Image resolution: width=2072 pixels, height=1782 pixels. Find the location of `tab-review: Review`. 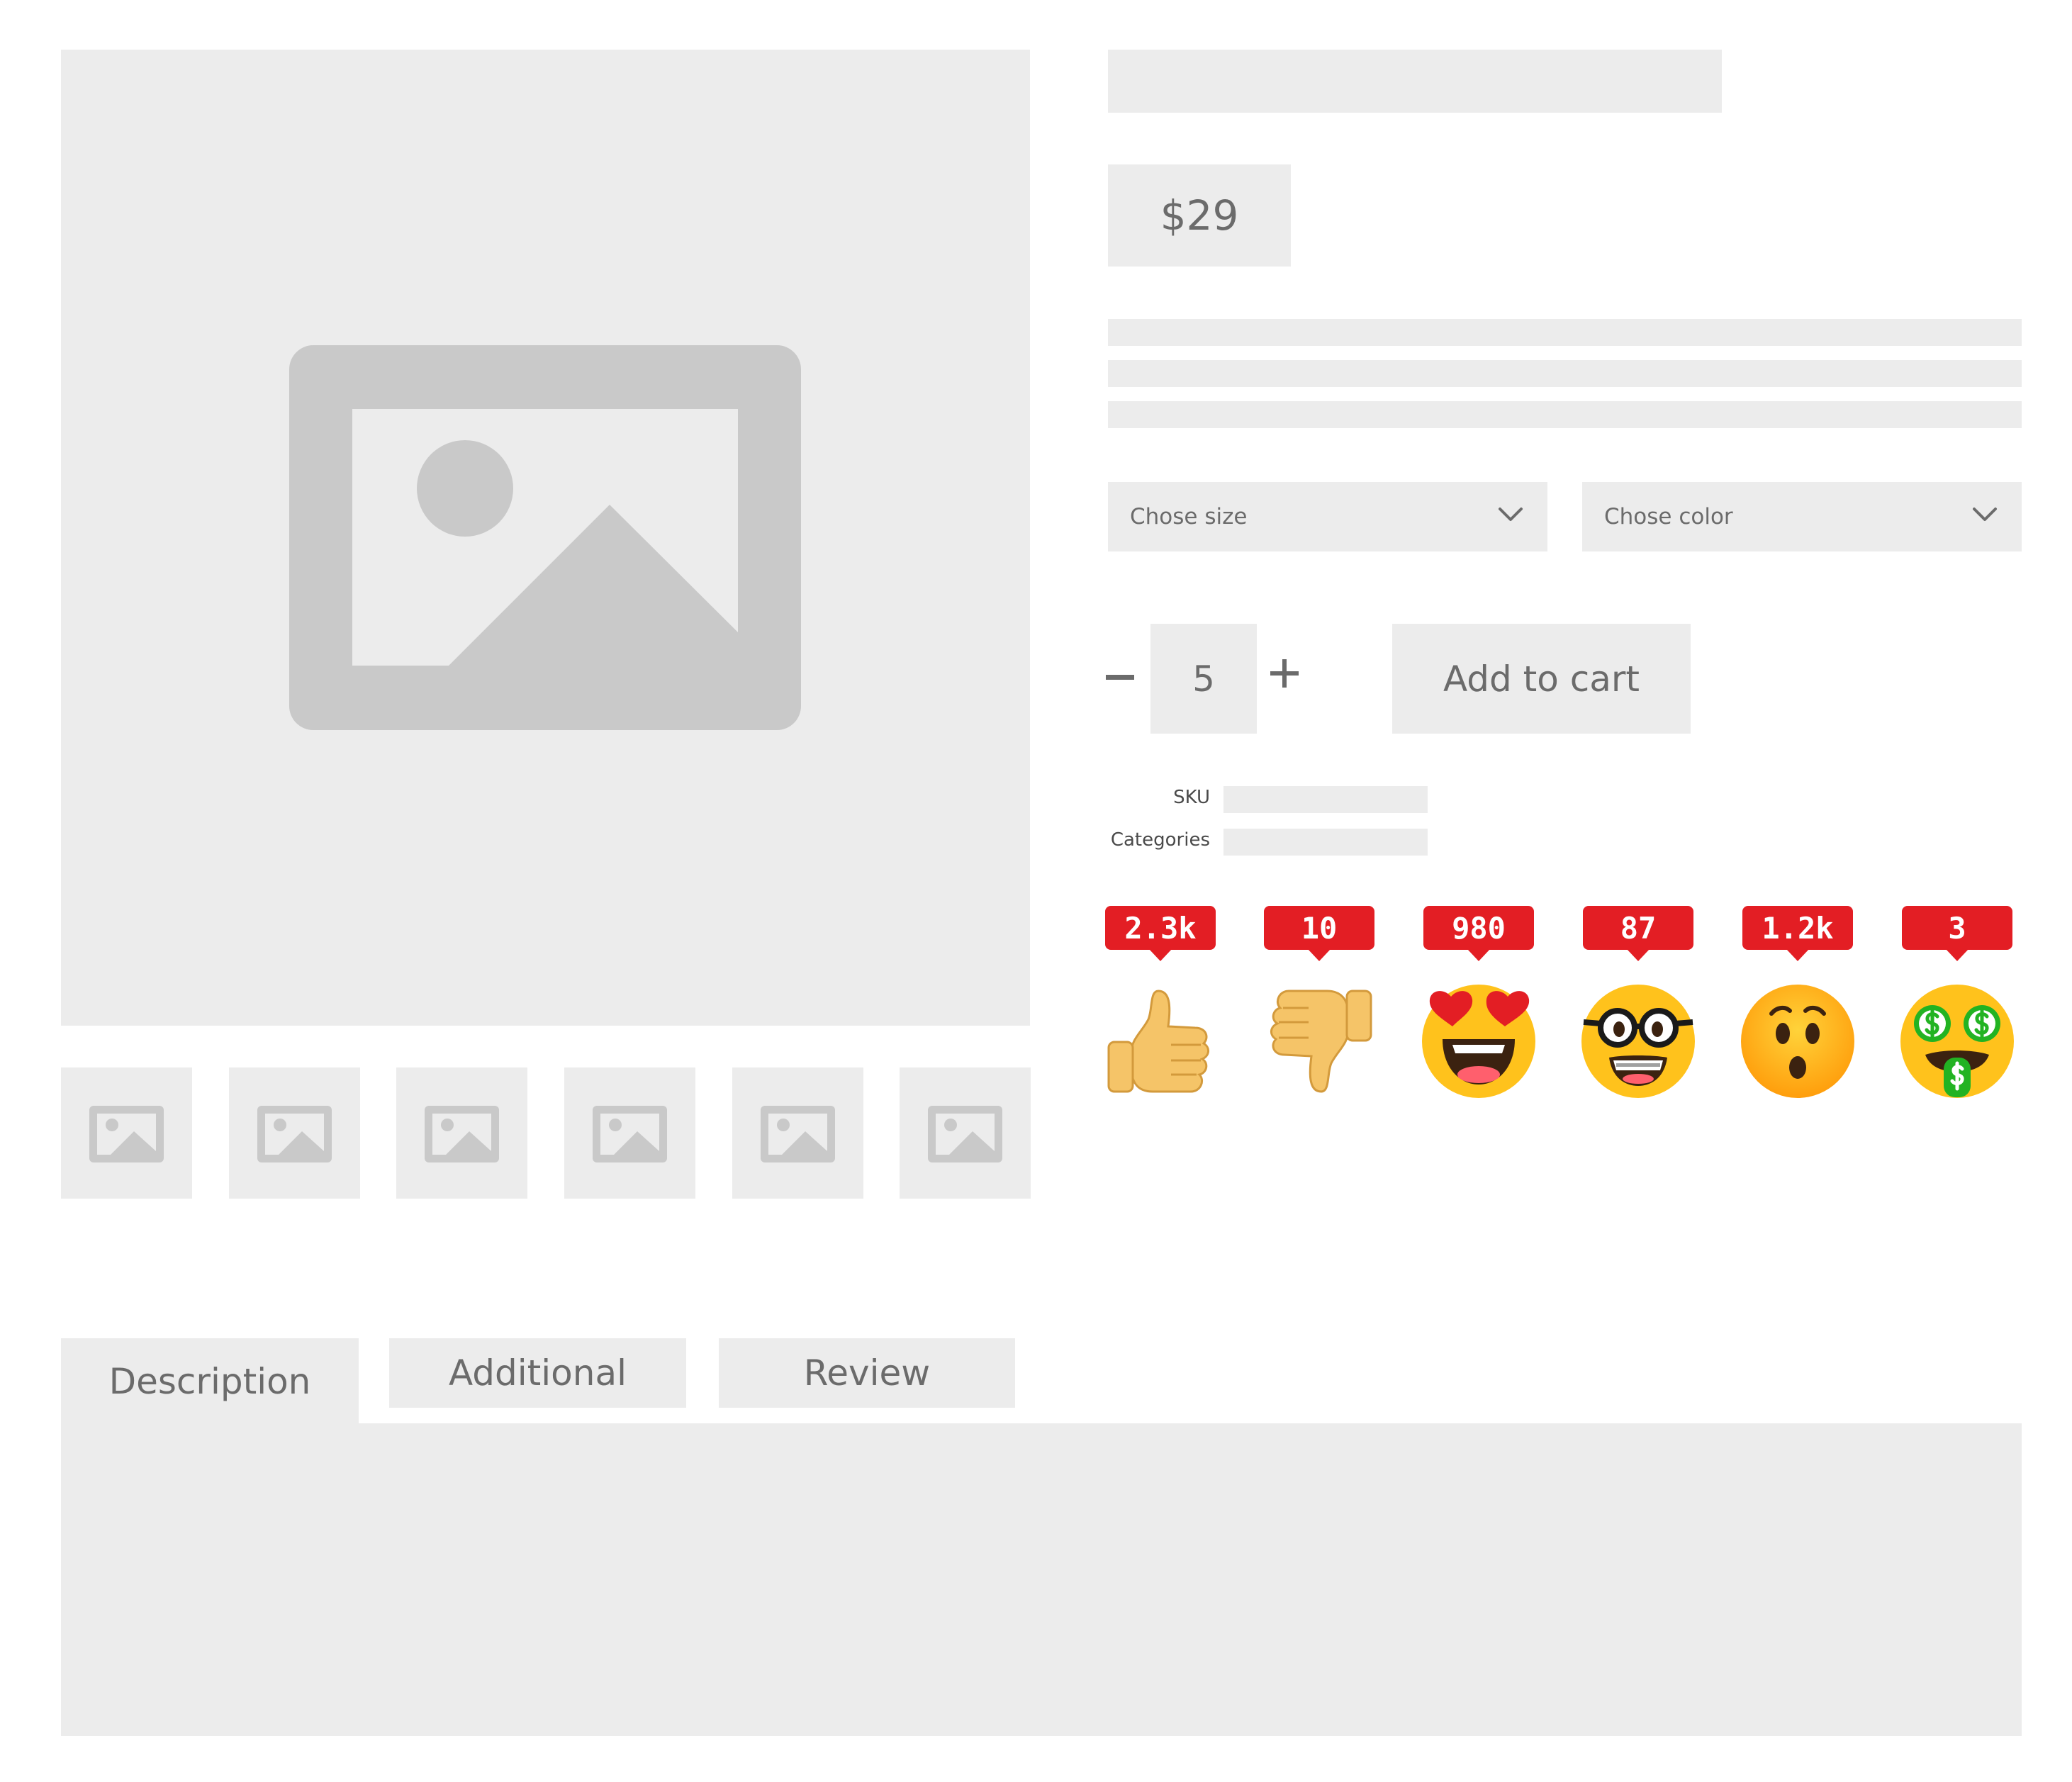

tab-review: Review is located at coordinates (867, 1373).